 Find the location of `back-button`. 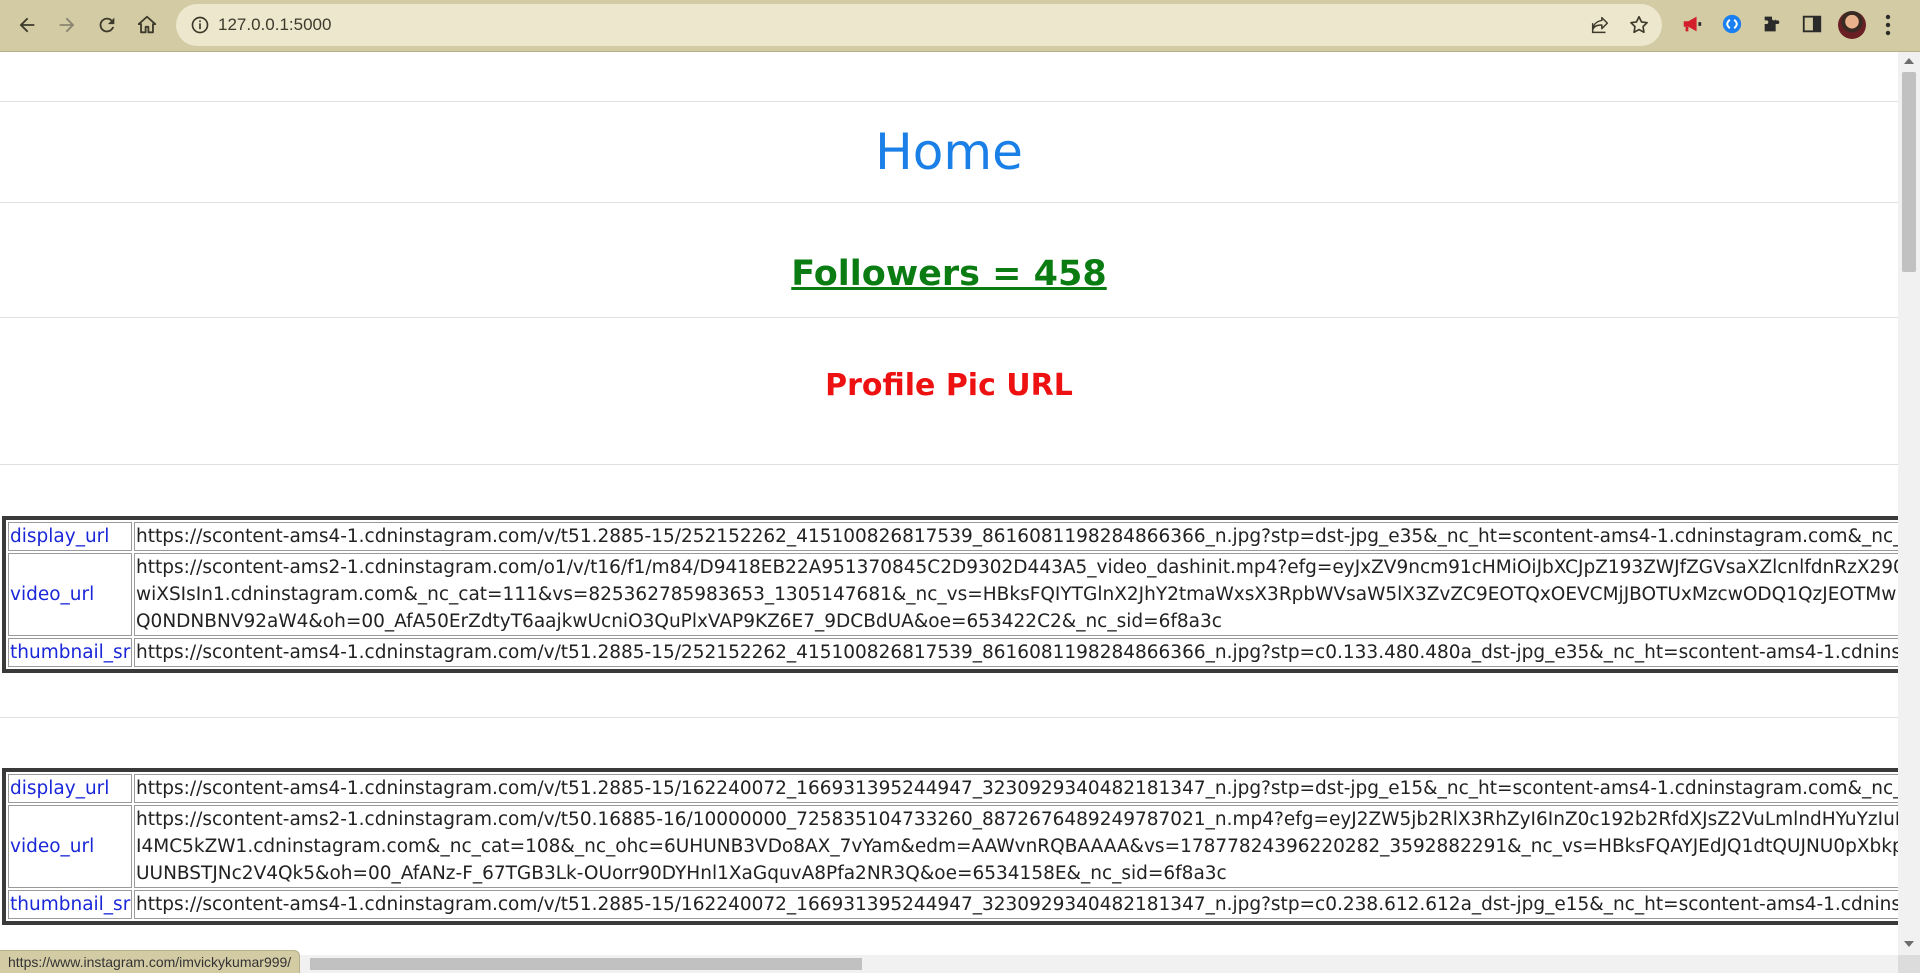

back-button is located at coordinates (27, 25).